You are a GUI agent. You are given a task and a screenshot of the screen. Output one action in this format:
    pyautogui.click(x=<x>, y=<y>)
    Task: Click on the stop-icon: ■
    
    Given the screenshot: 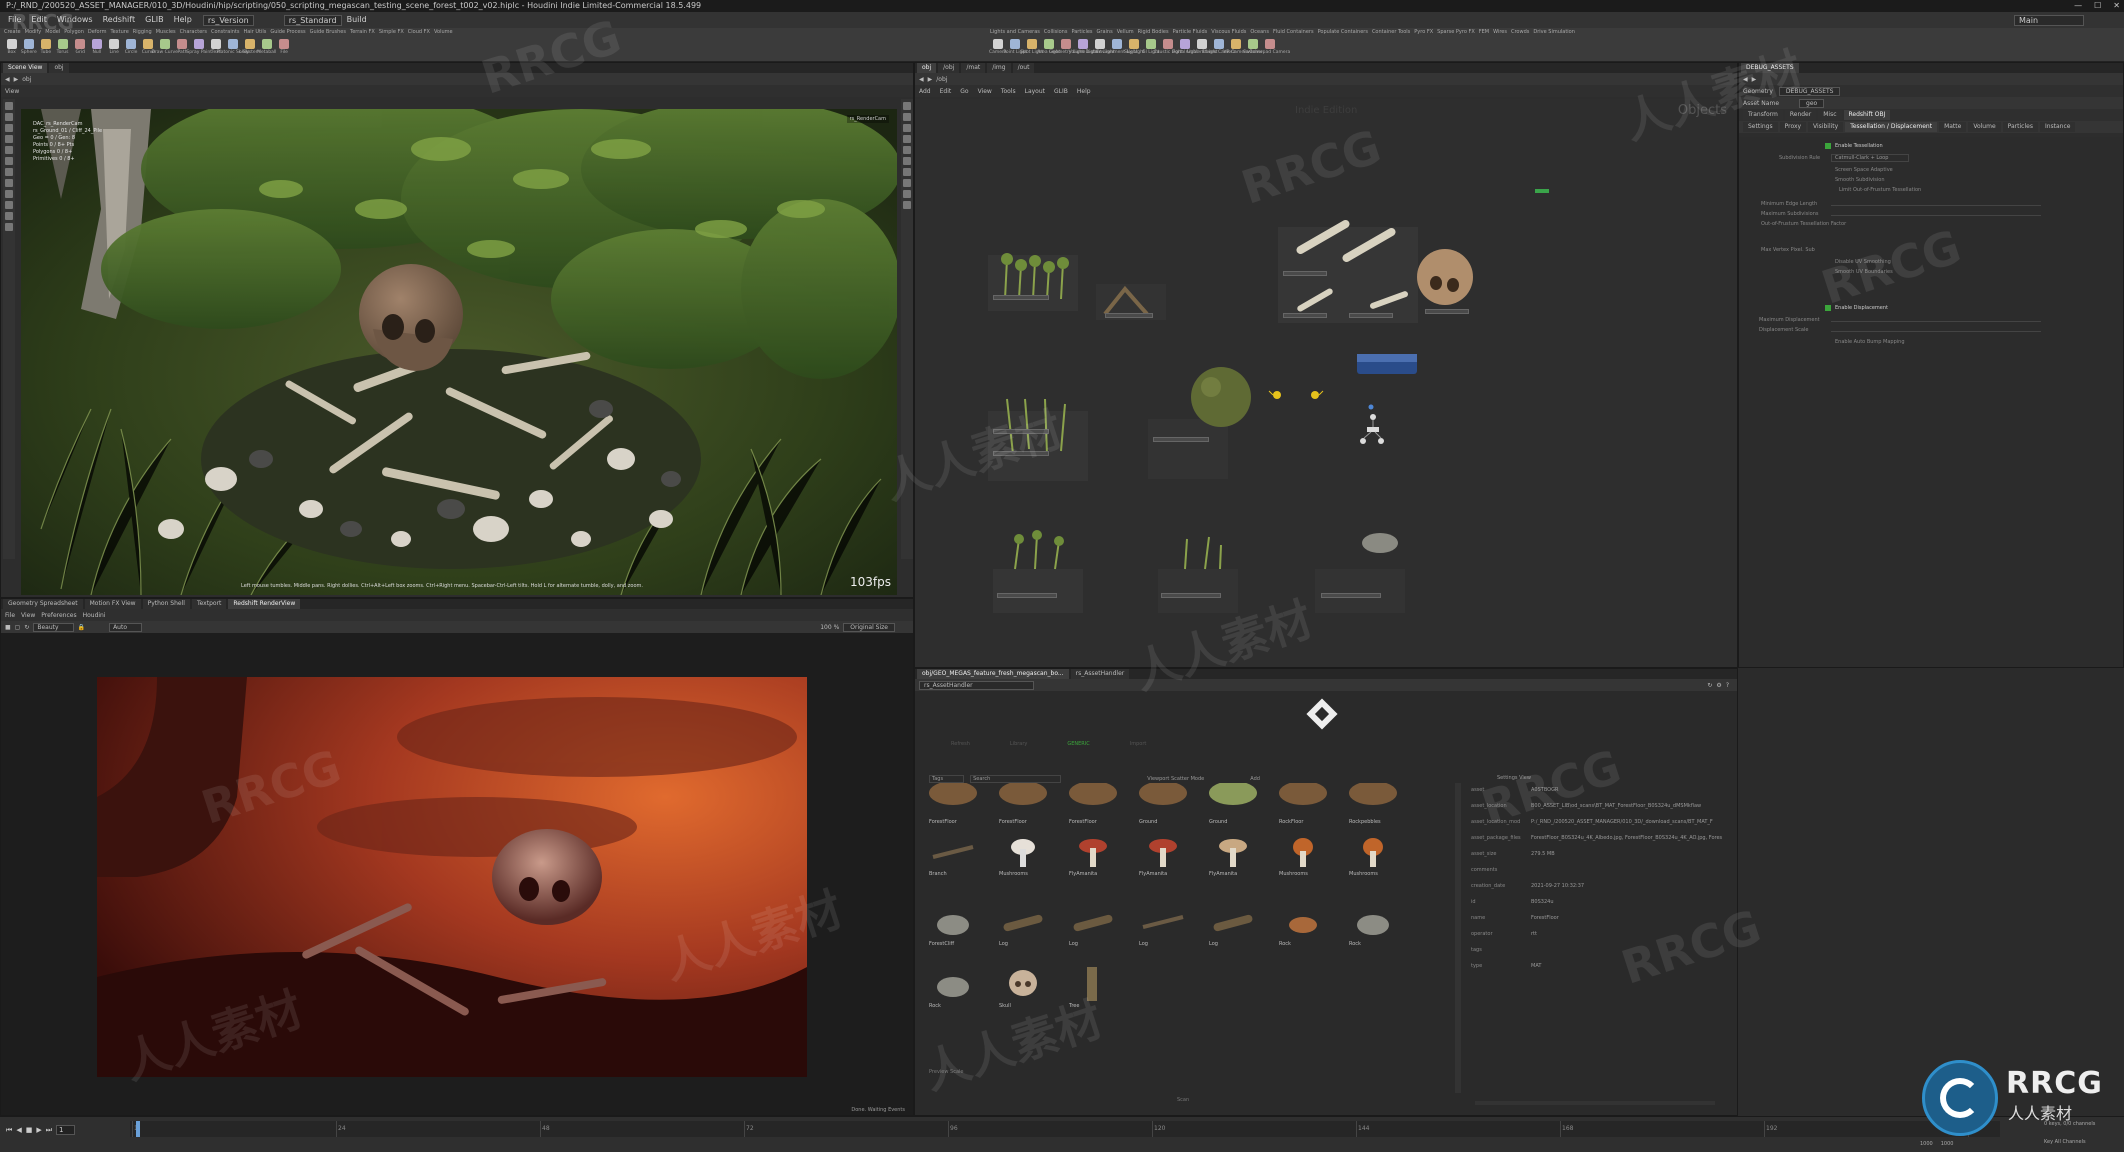 What is the action you would take?
    pyautogui.click(x=29, y=1130)
    